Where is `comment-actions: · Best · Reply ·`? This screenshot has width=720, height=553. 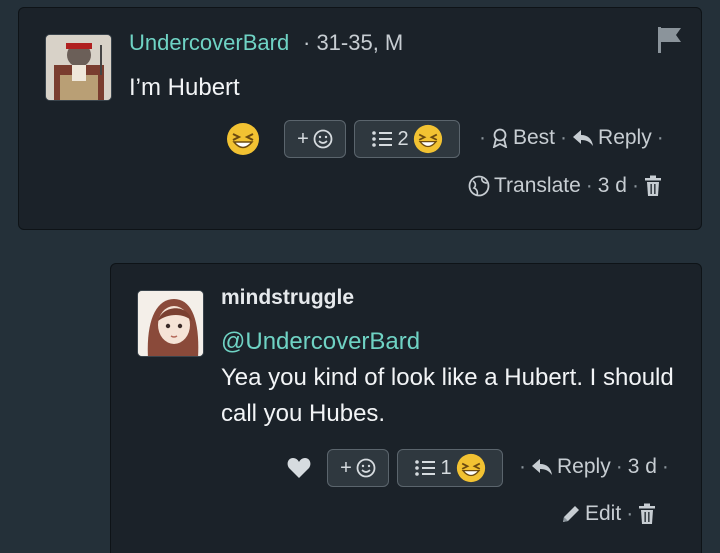
comment-actions: · Best · Reply · is located at coordinates (571, 138).